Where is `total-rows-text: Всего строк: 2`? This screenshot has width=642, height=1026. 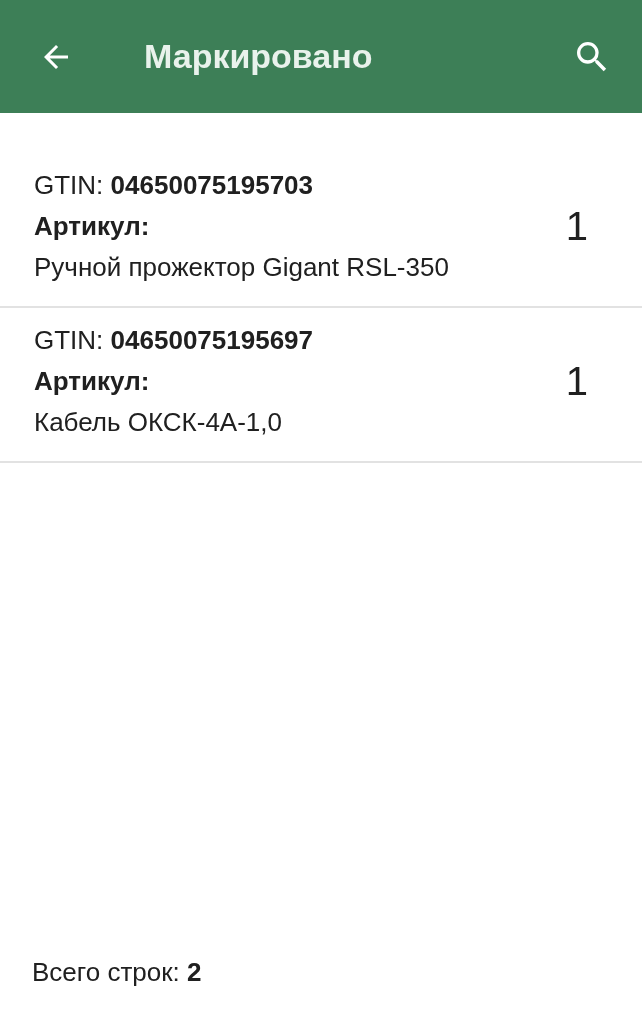 total-rows-text: Всего строк: 2 is located at coordinates (117, 973).